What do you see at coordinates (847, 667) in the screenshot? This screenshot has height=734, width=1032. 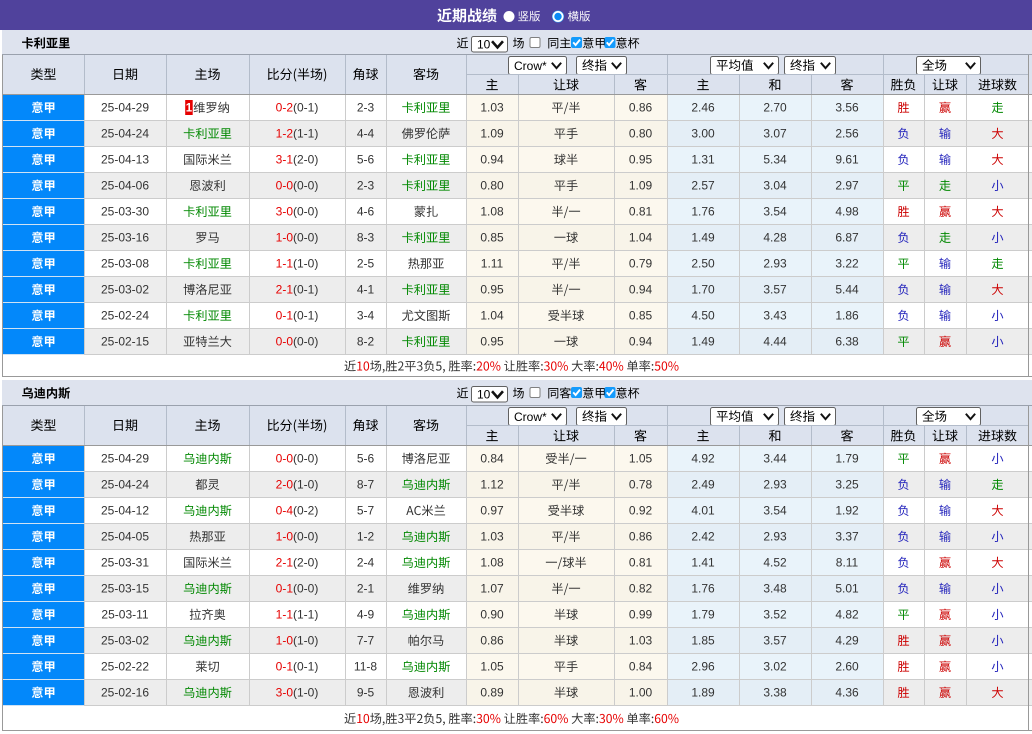 I see `svg-text: 2.60` at bounding box center [847, 667].